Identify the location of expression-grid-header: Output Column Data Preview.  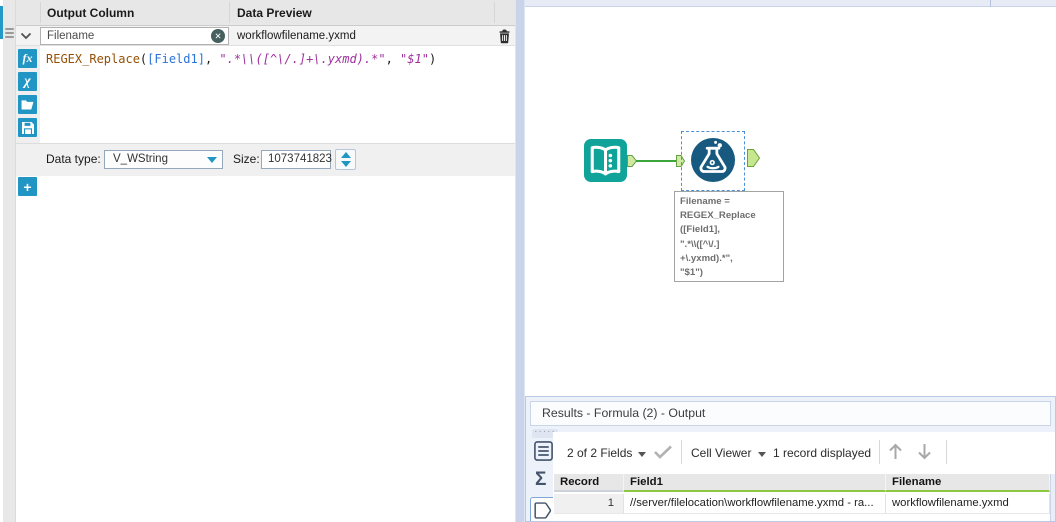
(265, 13).